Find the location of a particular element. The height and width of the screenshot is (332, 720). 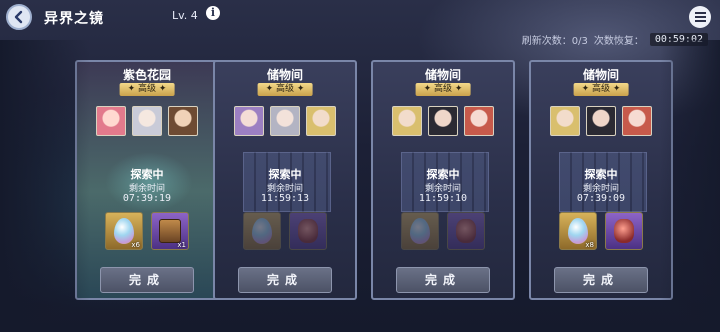

reward-qty: x8 is located at coordinates (589, 245).